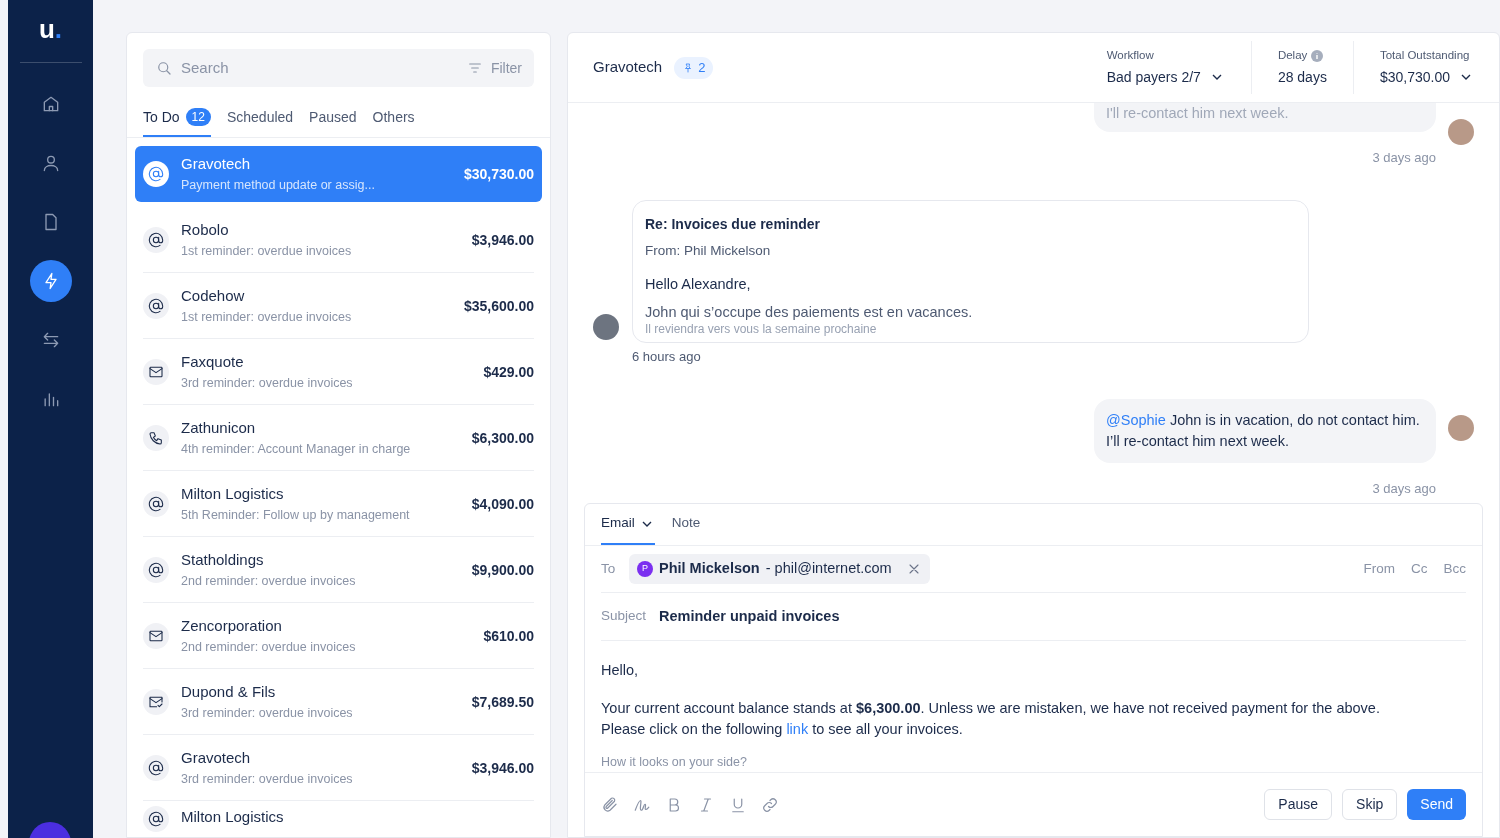 The image size is (1500, 838). What do you see at coordinates (828, 569) in the screenshot?
I see `recipient-email: - phil@internet.com` at bounding box center [828, 569].